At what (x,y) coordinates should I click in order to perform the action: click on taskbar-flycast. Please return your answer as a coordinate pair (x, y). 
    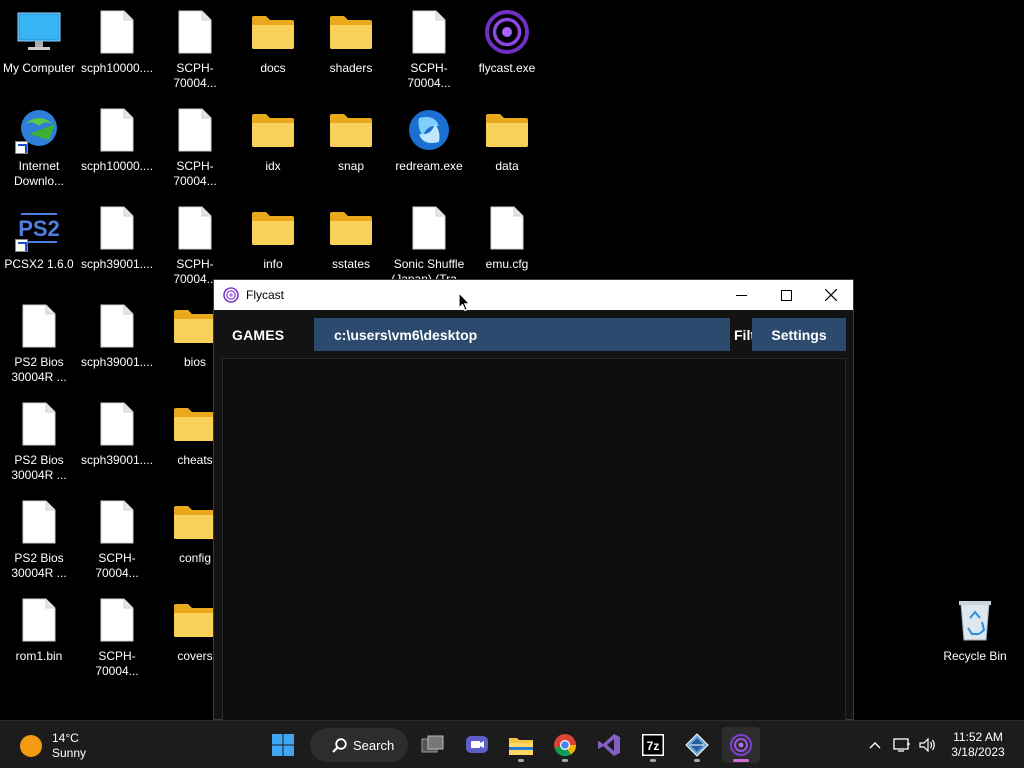
    Looking at the image, I should click on (741, 745).